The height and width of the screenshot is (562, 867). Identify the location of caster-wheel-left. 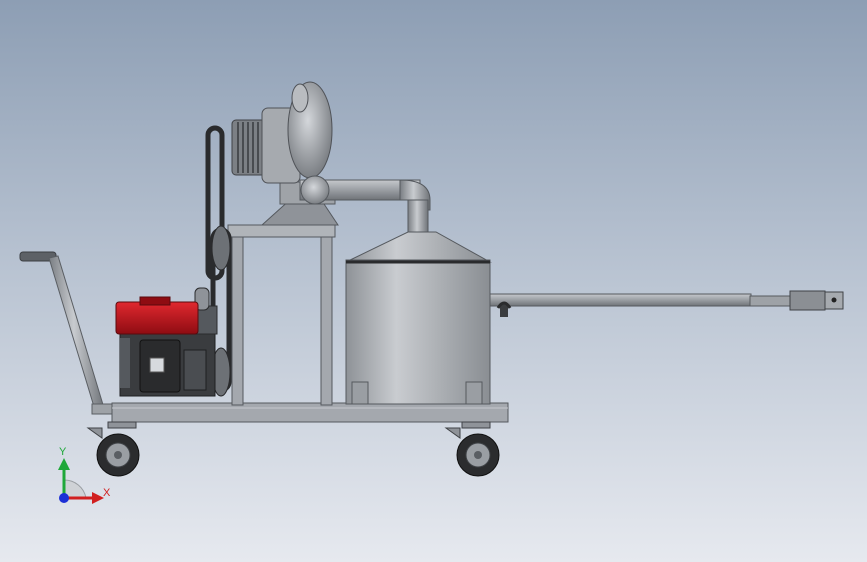
(113, 449).